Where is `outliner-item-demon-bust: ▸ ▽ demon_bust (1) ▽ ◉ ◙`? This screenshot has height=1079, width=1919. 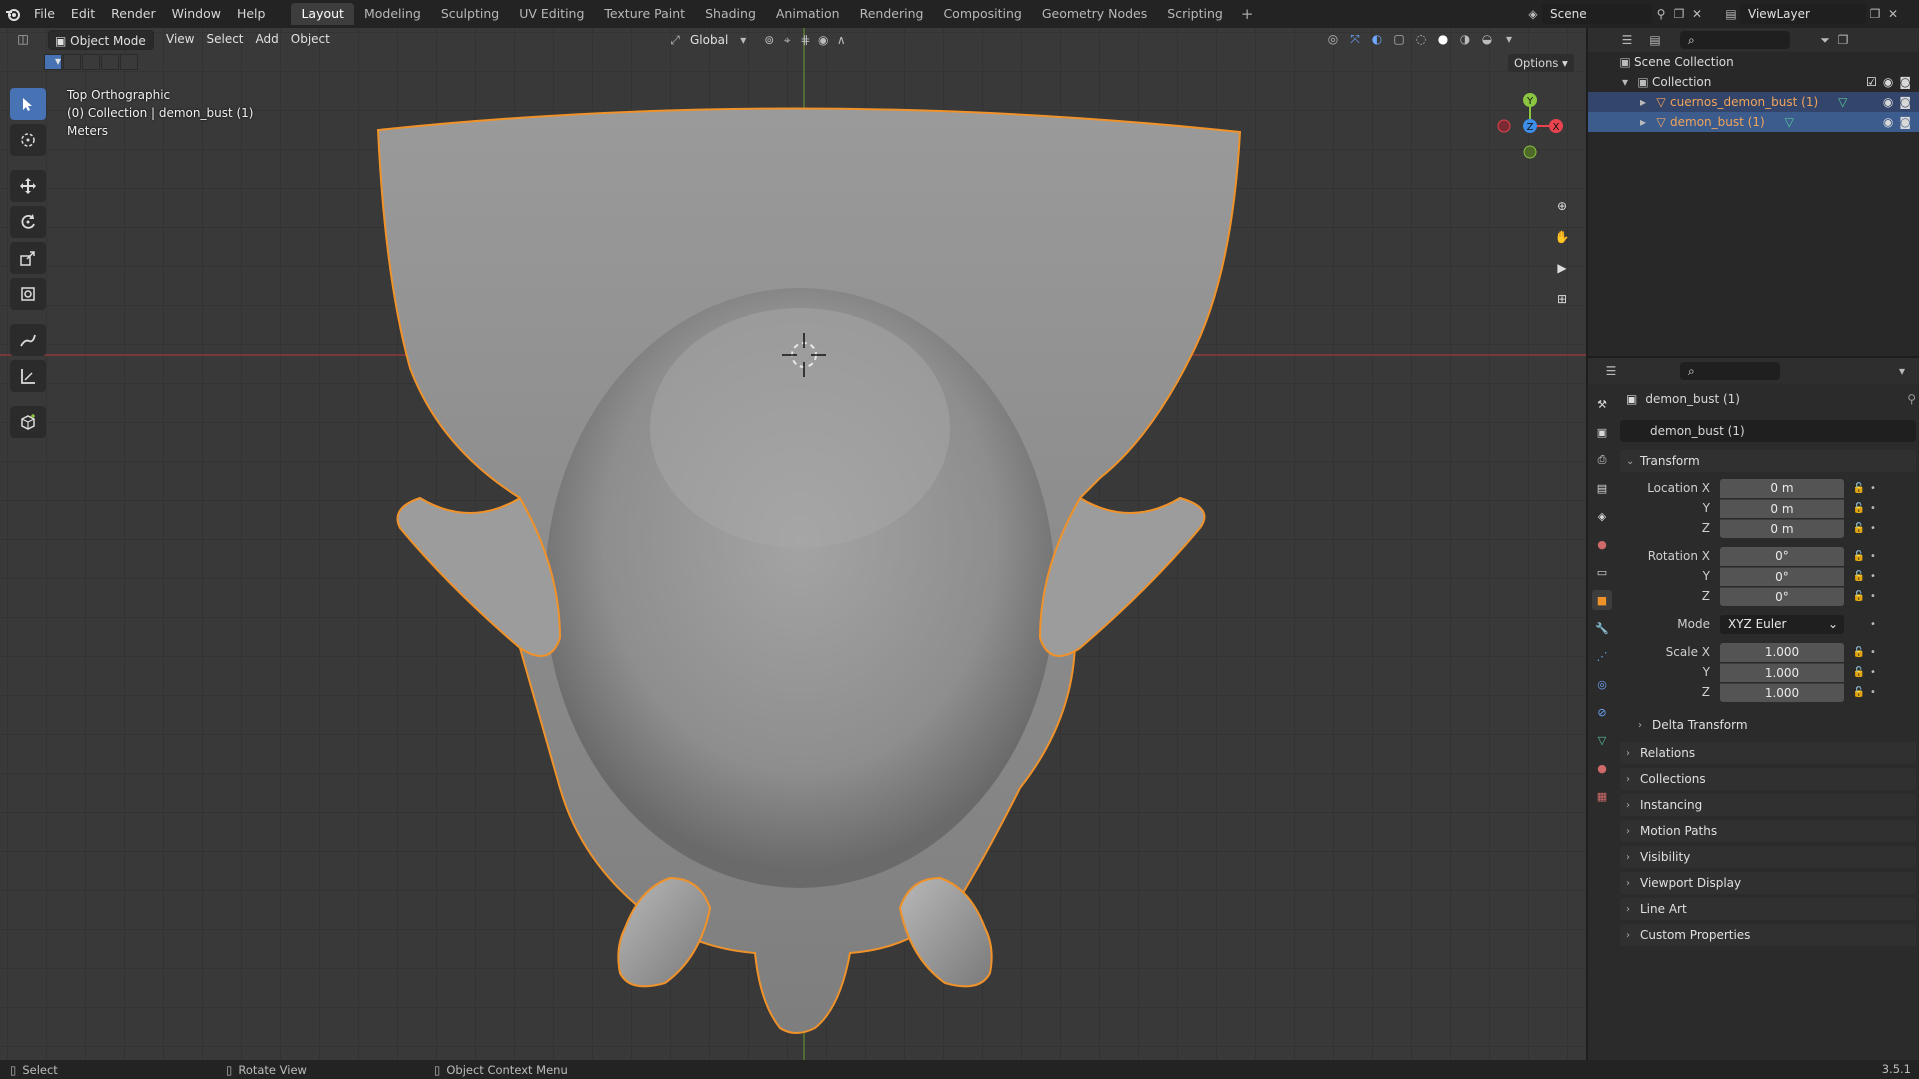
outliner-item-demon-bust: ▸ ▽ demon_bust (1) ▽ ◉ ◙ is located at coordinates (1753, 122).